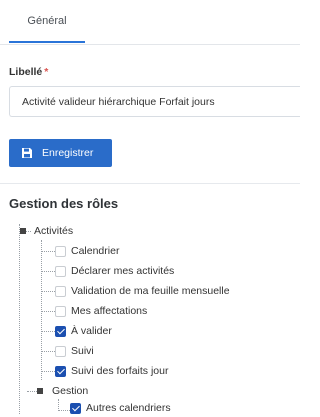 The width and height of the screenshot is (320, 417). I want to click on tree-item-affectations: Mes affectations, so click(101, 311).